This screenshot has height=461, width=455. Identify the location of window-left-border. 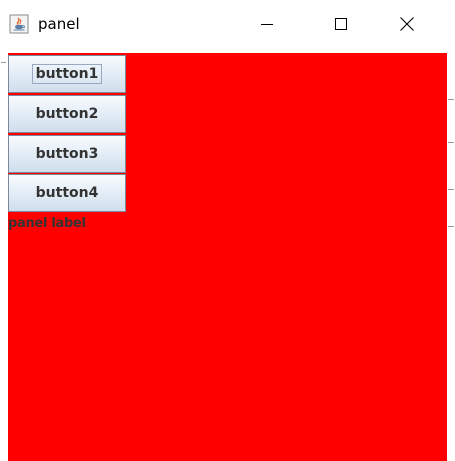
(4, 255).